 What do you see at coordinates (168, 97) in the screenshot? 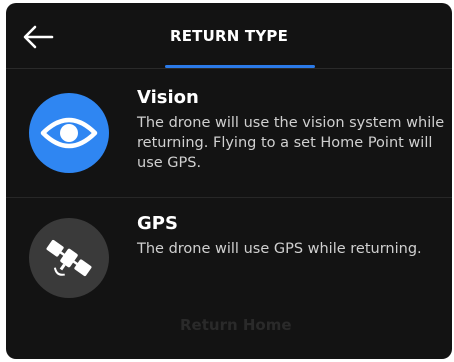
I see `option-vision-title: Vision` at bounding box center [168, 97].